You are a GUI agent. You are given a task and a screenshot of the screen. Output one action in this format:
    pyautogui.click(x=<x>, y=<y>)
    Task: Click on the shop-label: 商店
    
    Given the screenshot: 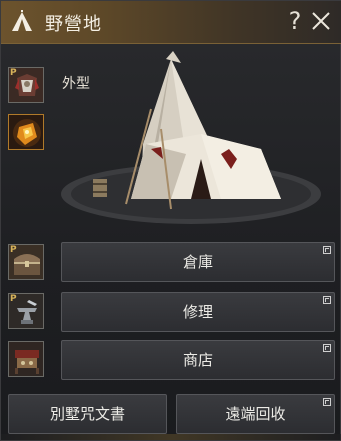 What is the action you would take?
    pyautogui.click(x=197, y=360)
    